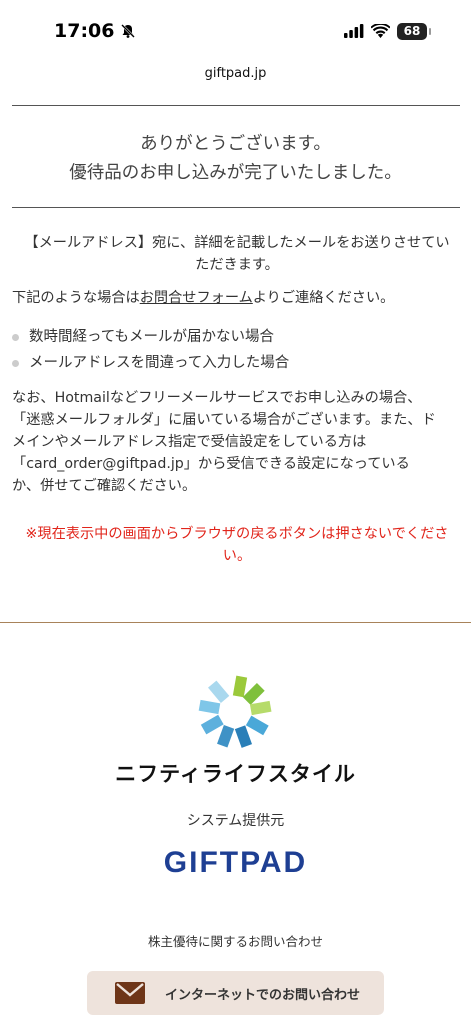  I want to click on warning-line-1: ※現在表示中の画面からブラウザの戻るボタンは押さないでくださ, so click(237, 534).